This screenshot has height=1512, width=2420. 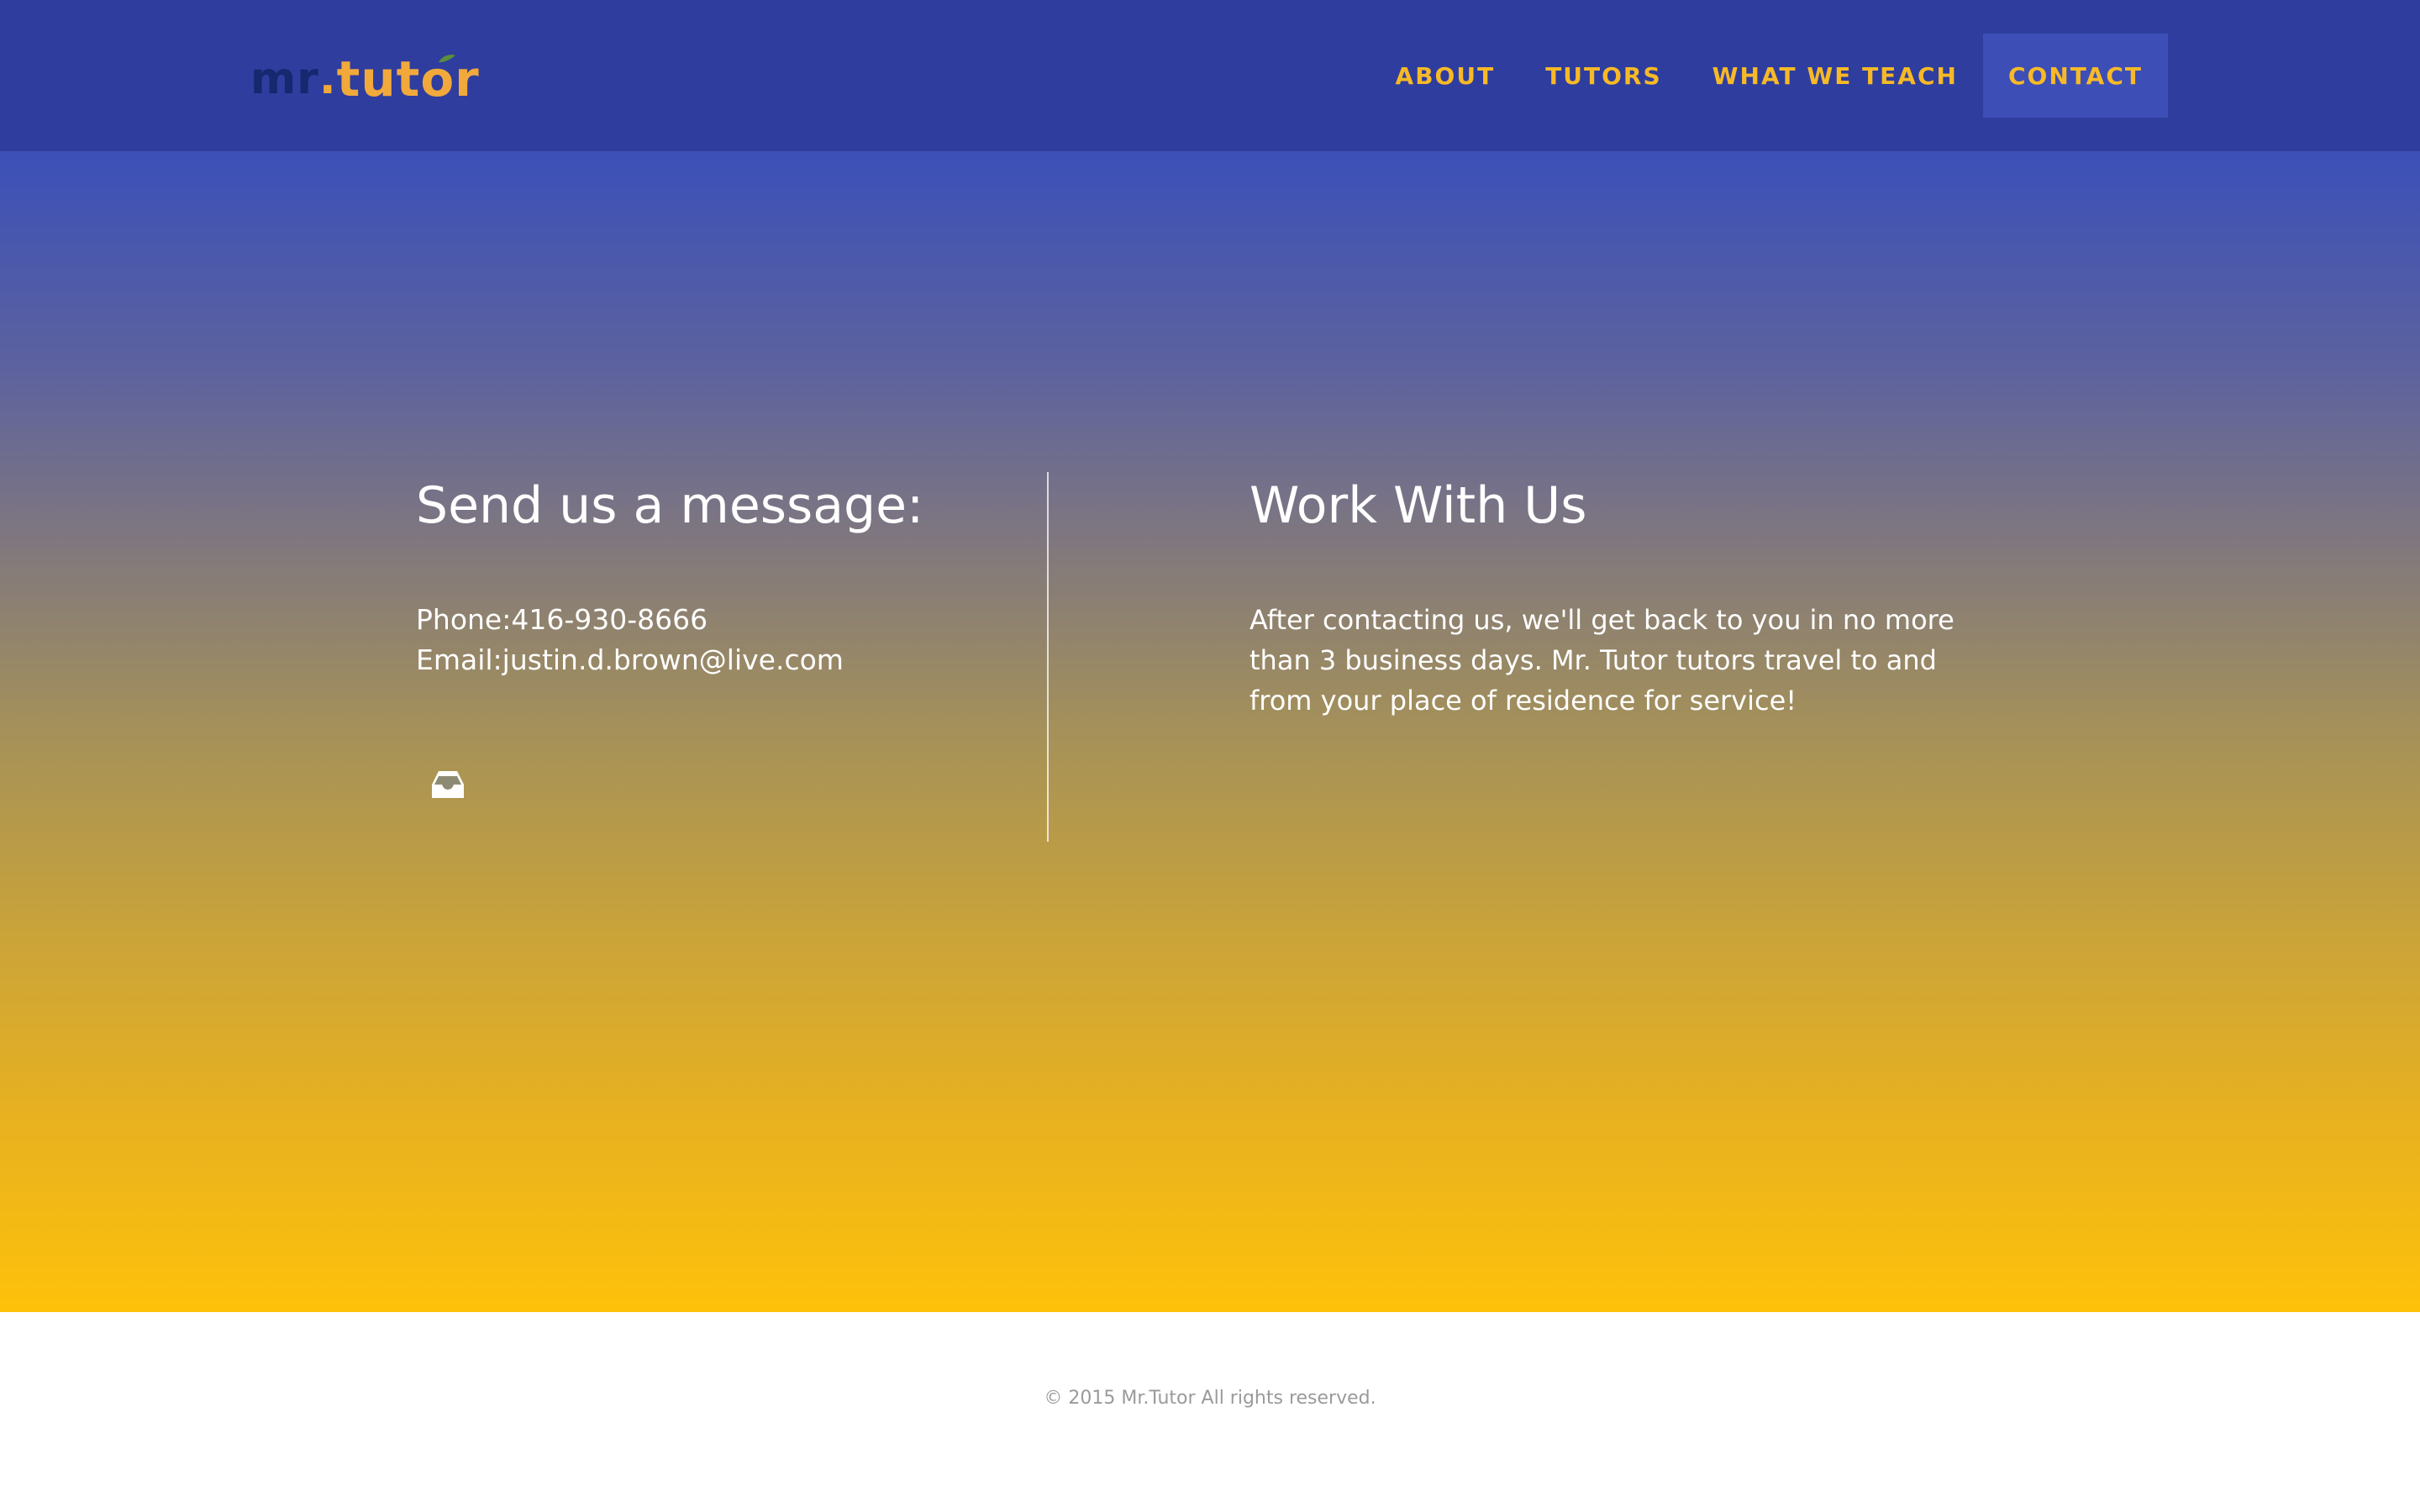 What do you see at coordinates (284, 79) in the screenshot?
I see `logo-mr-text: mr` at bounding box center [284, 79].